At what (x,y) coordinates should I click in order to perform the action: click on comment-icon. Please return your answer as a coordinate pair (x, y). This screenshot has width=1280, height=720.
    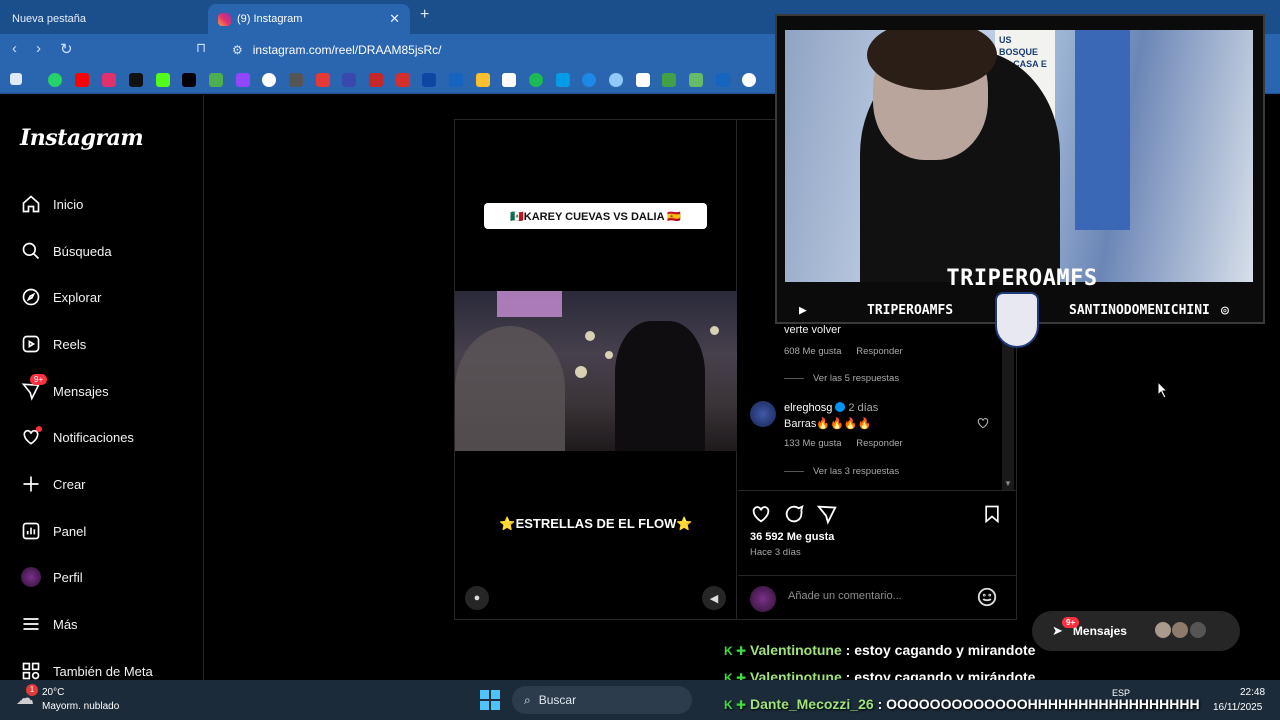
    Looking at the image, I should click on (794, 516).